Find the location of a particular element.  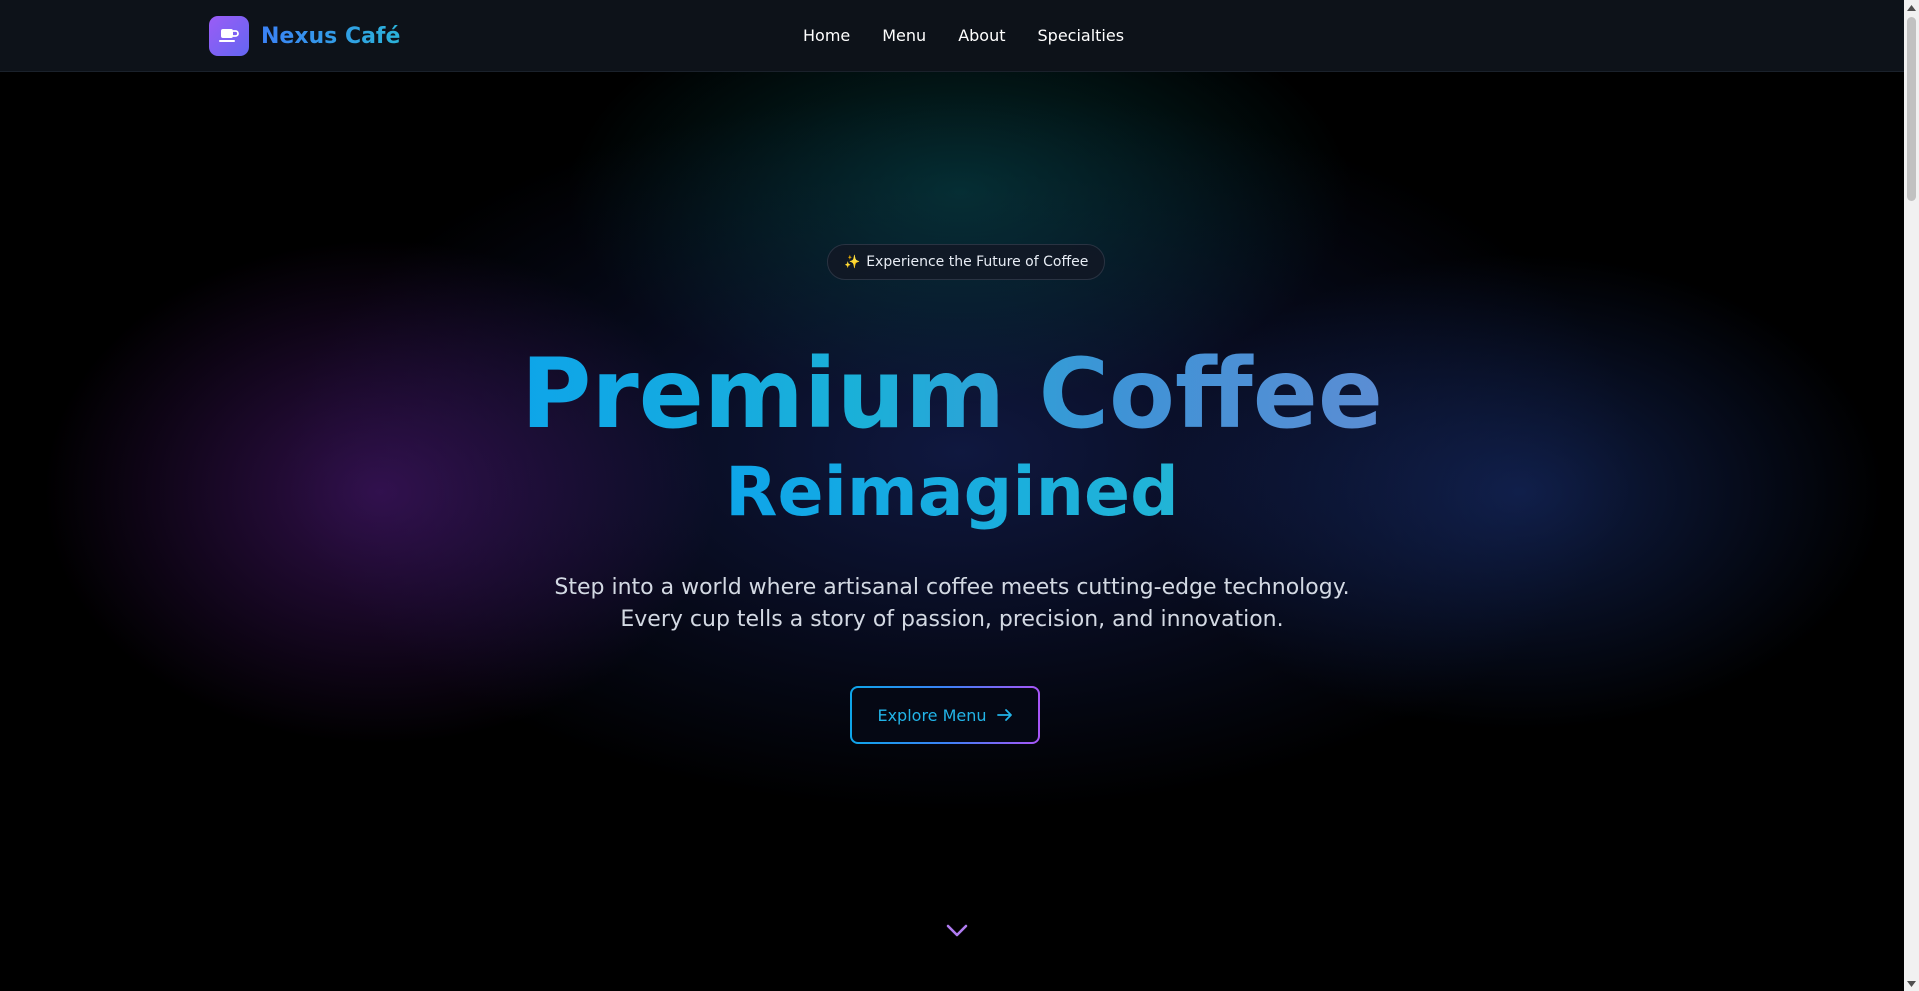

scrollbar-thumb is located at coordinates (1911, 109).